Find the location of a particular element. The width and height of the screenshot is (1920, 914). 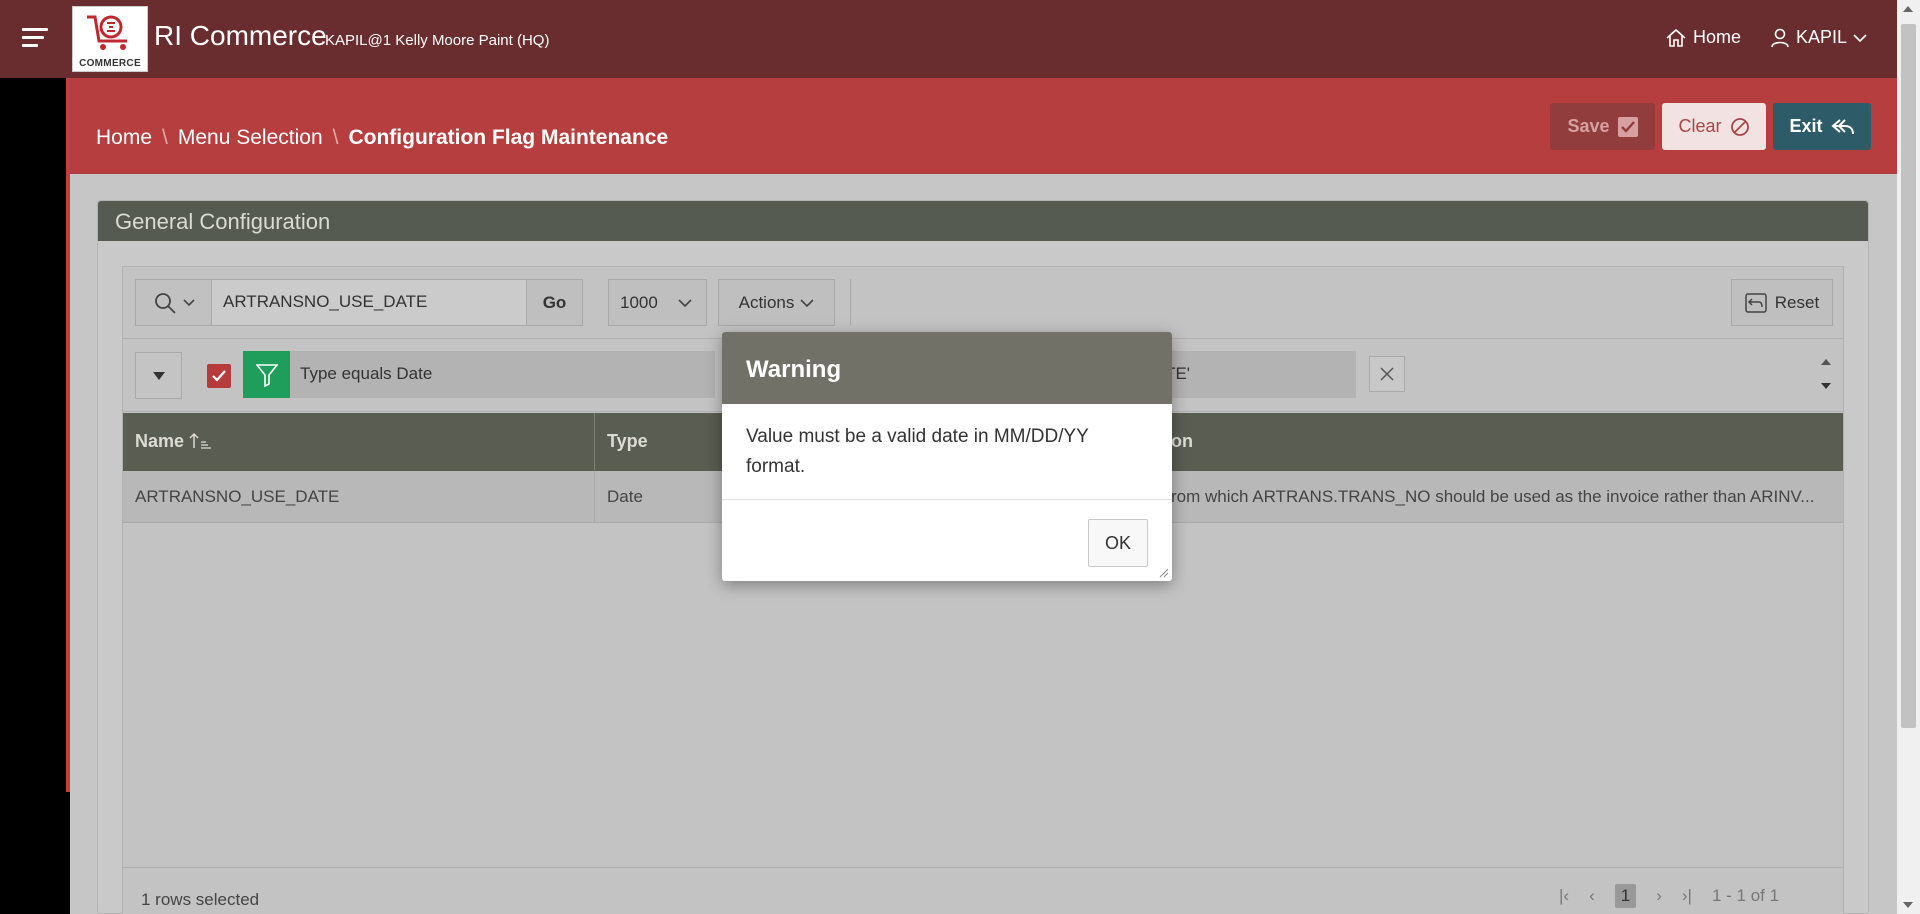

close-icon is located at coordinates (1387, 374).